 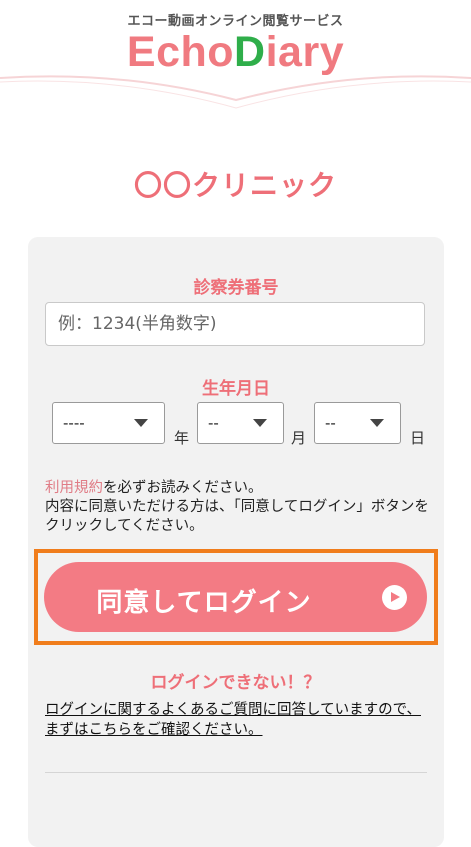 What do you see at coordinates (74, 488) in the screenshot?
I see `terms-link: 利用規約` at bounding box center [74, 488].